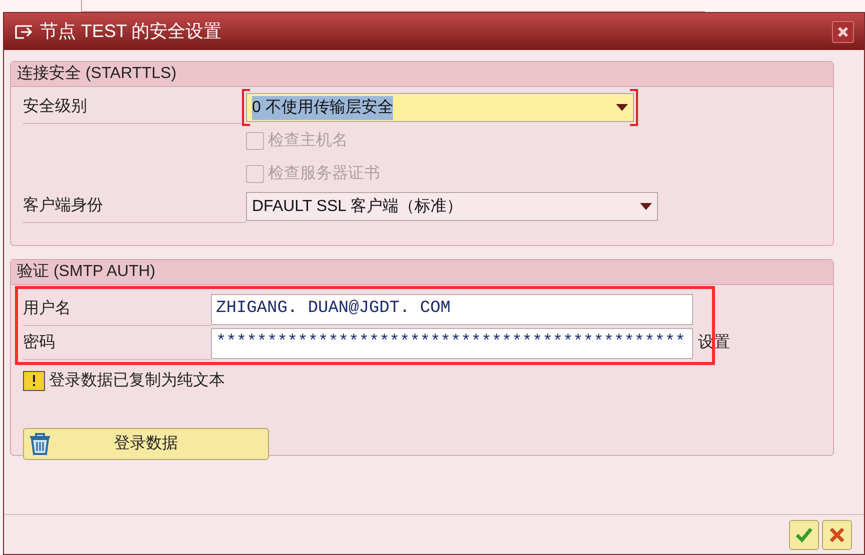 The width and height of the screenshot is (865, 555). I want to click on warning-icon, so click(34, 381).